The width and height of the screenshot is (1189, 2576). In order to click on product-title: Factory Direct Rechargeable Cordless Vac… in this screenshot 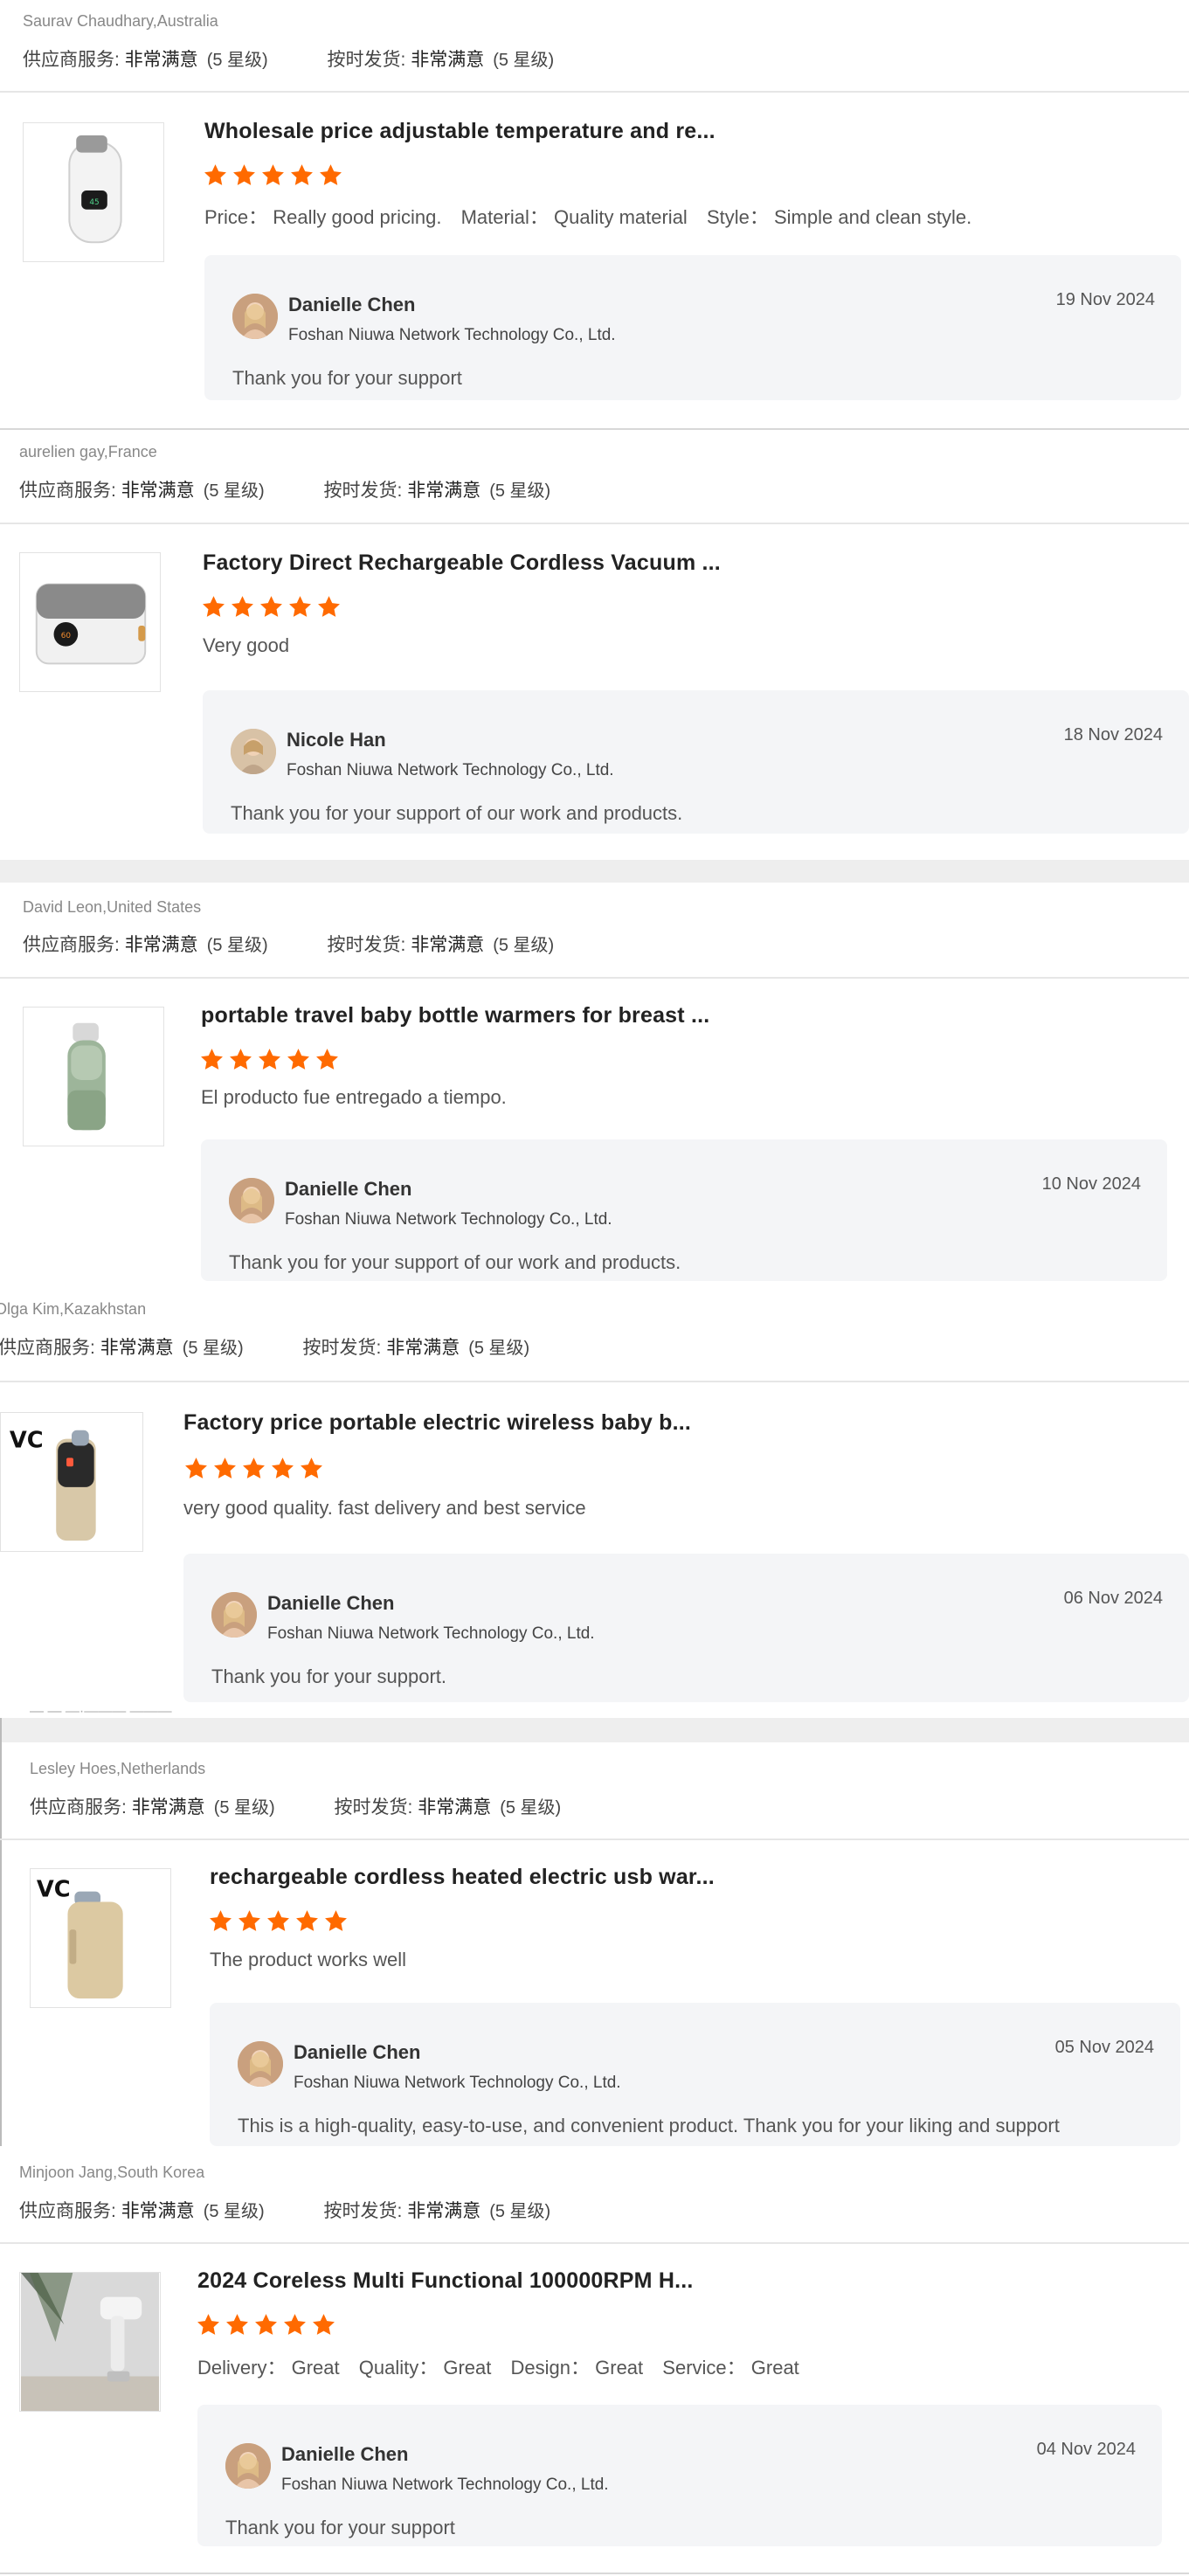, I will do `click(462, 563)`.